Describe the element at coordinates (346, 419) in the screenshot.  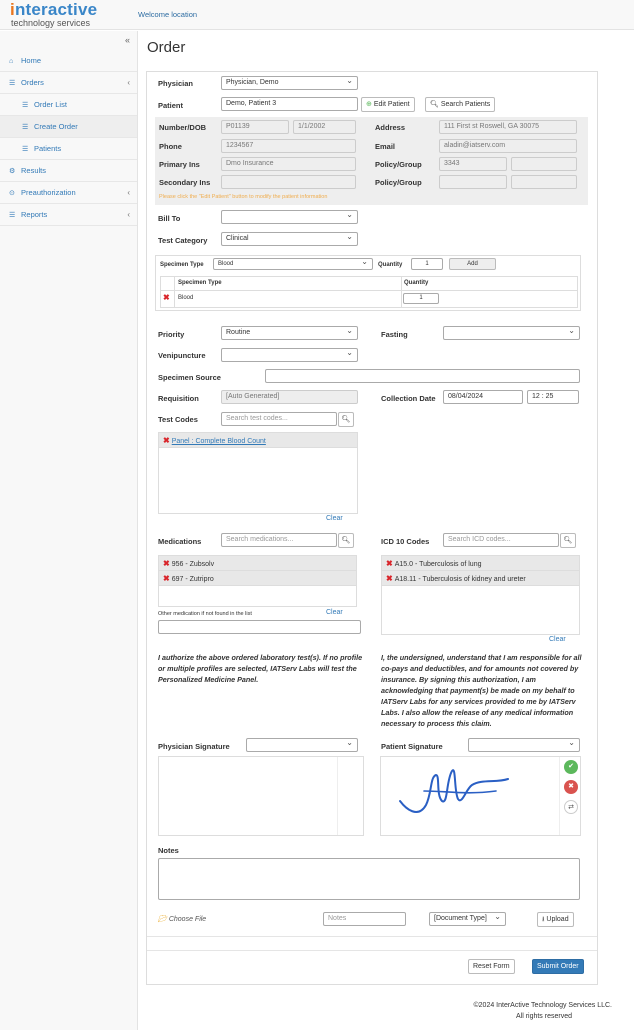
I see `test-codes-search-button: 🔍︎` at that location.